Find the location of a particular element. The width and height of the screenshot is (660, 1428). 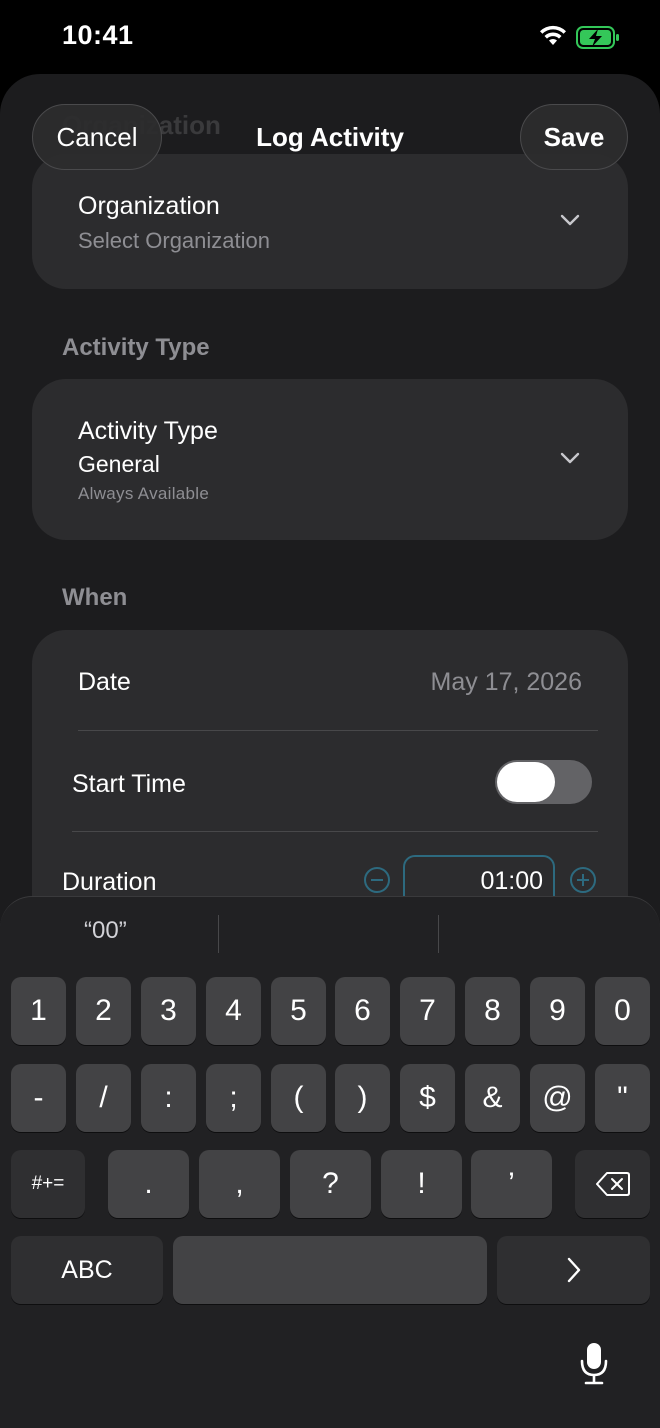

key-semicolon: ; is located at coordinates (233, 1098).